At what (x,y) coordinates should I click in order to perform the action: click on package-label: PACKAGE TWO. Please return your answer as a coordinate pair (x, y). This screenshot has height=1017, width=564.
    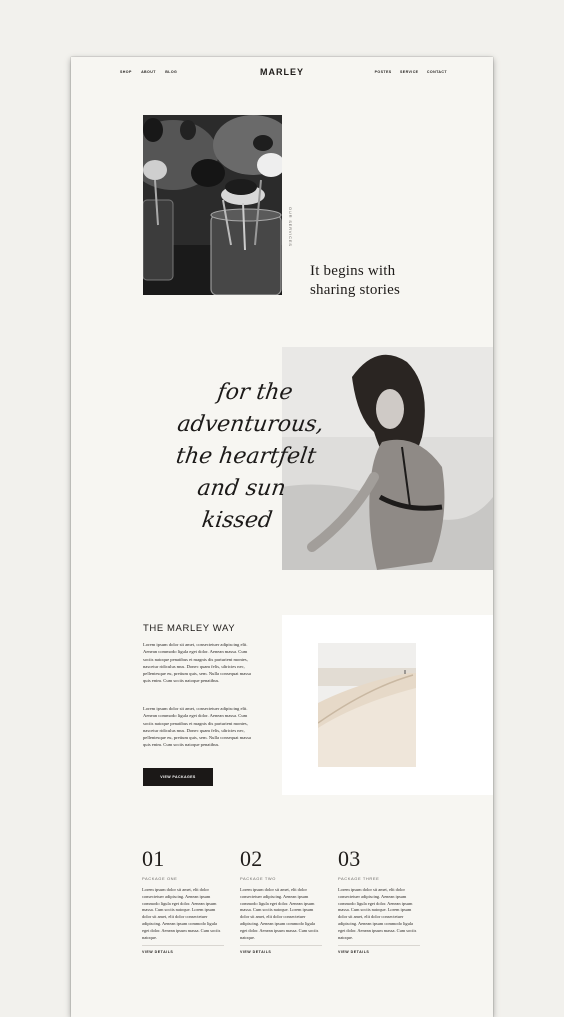
    Looking at the image, I should click on (258, 878).